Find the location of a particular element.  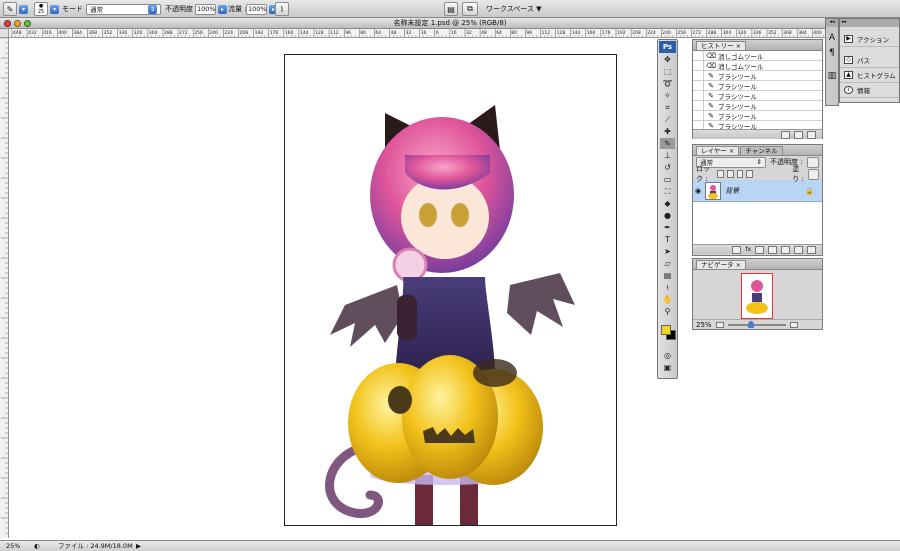

layer-style-icon: fx is located at coordinates (748, 249).